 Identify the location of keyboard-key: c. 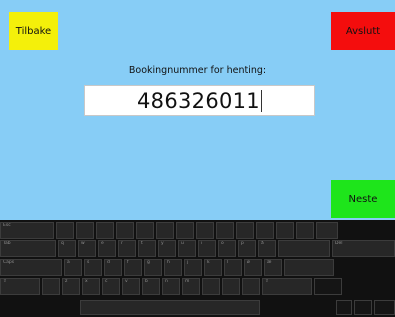
(111, 286).